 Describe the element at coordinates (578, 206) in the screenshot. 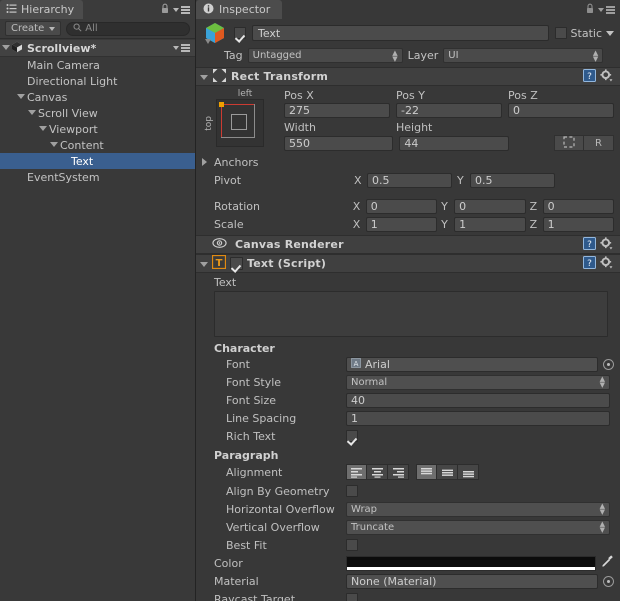

I see `rotation-z-input: 0` at that location.